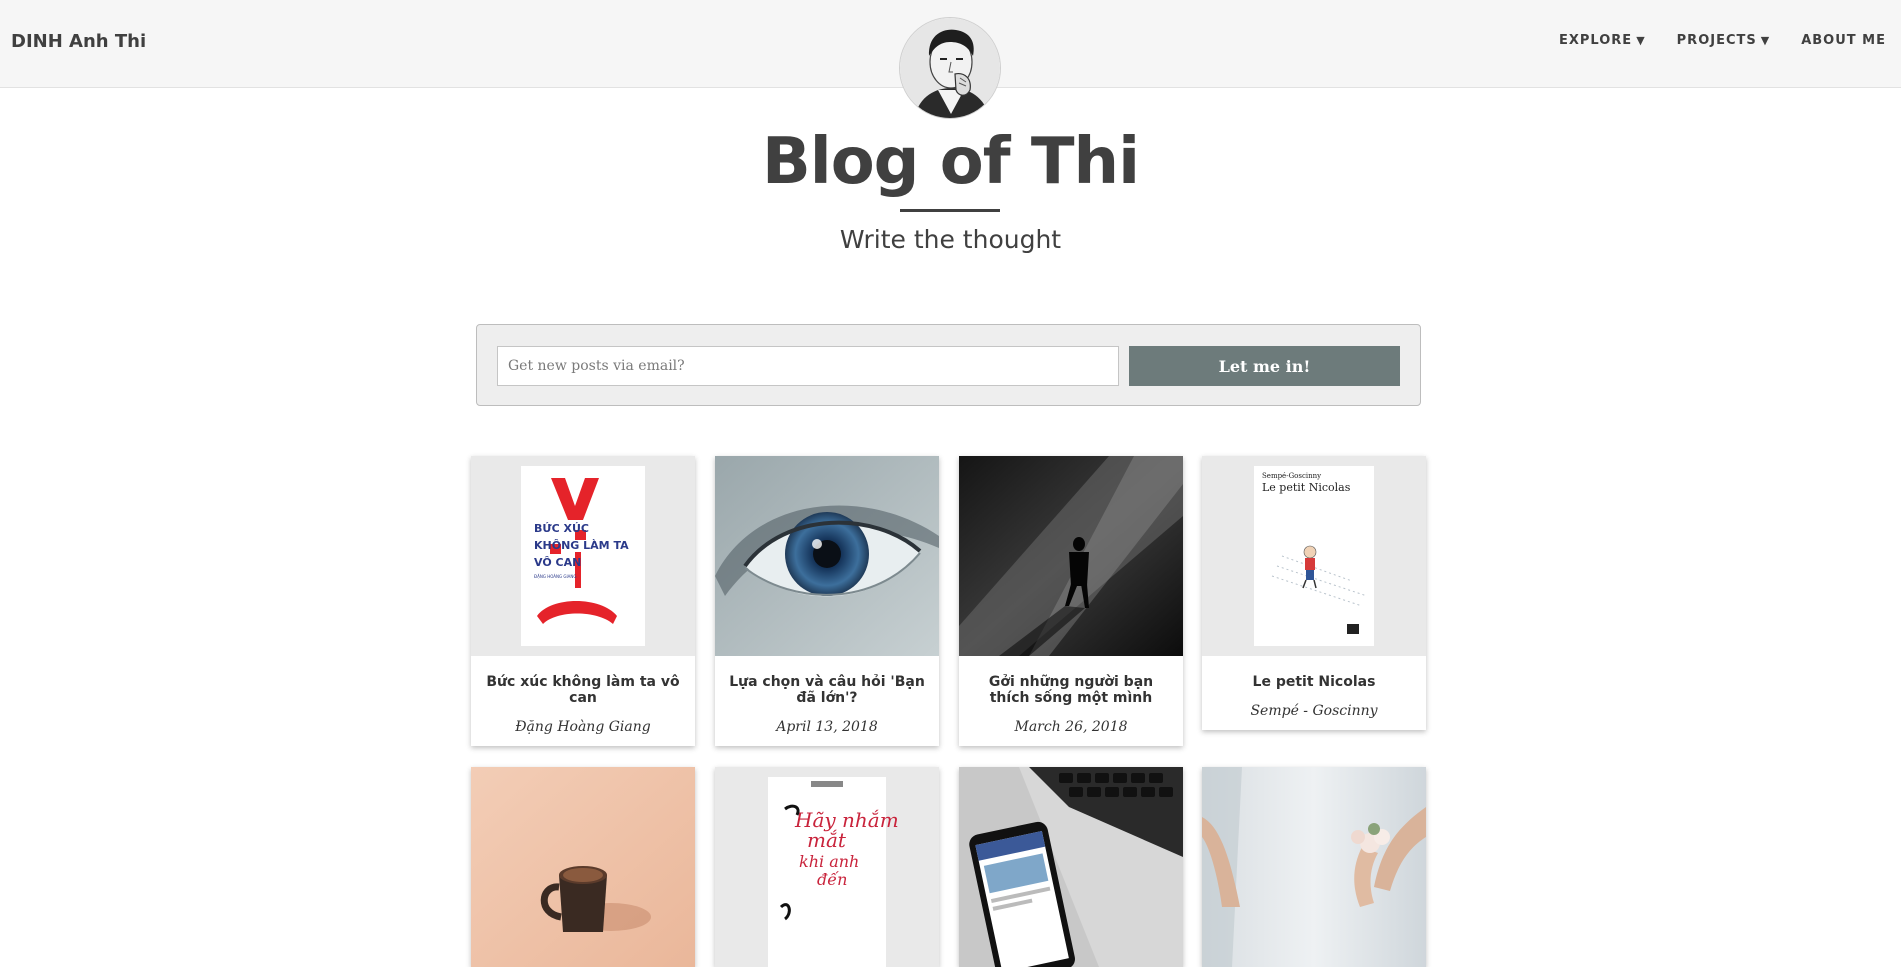  I want to click on subscribe-button: Let me in!, so click(1264, 366).